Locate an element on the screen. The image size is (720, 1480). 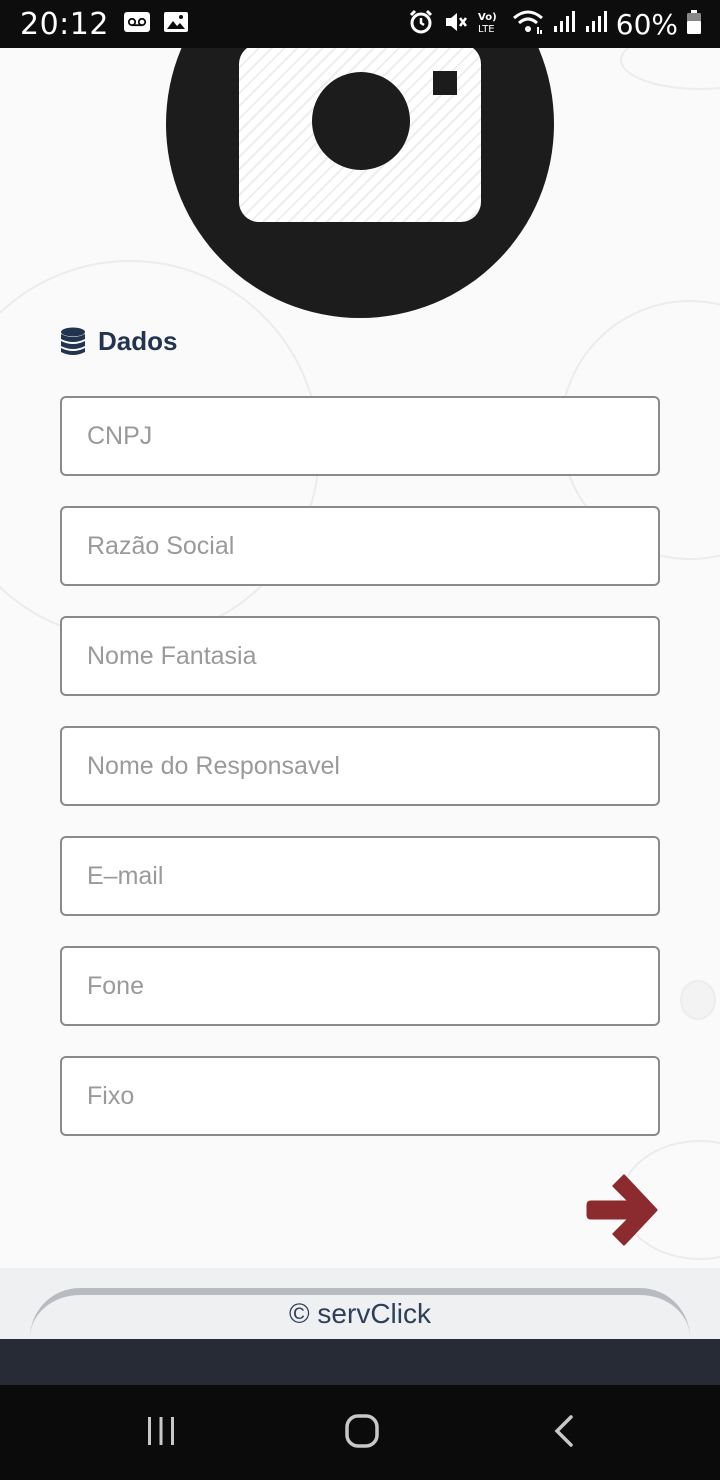
nome-fantasia-field is located at coordinates (360, 656).